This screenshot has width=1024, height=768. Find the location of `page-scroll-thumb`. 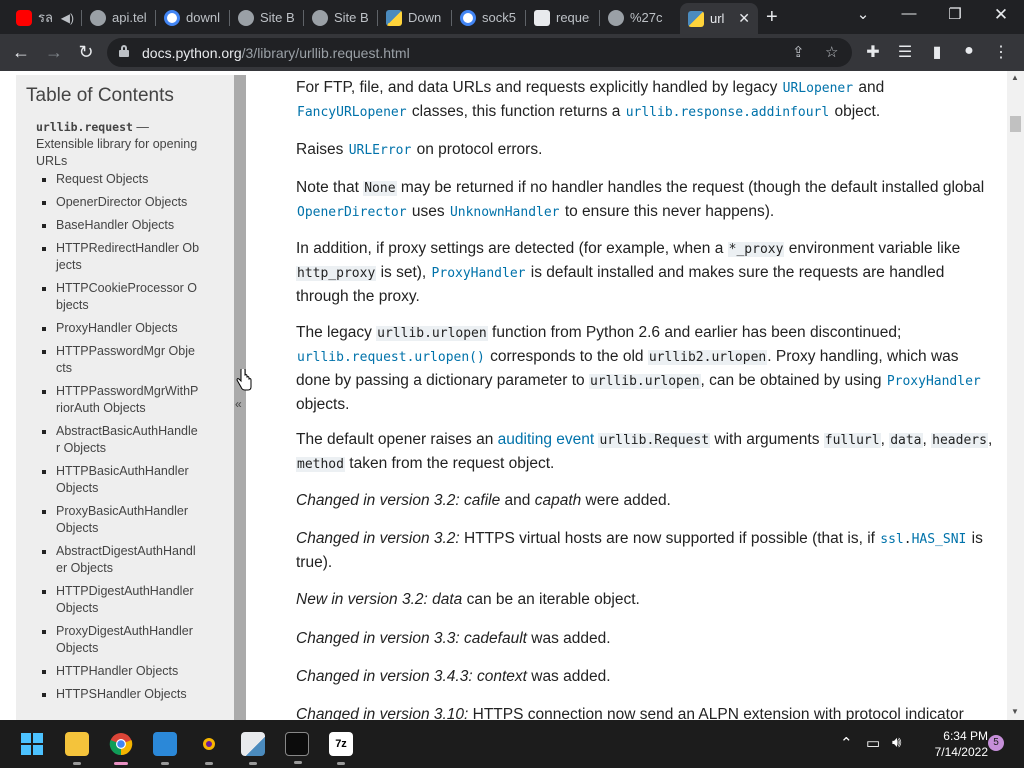

page-scroll-thumb is located at coordinates (1015, 124).